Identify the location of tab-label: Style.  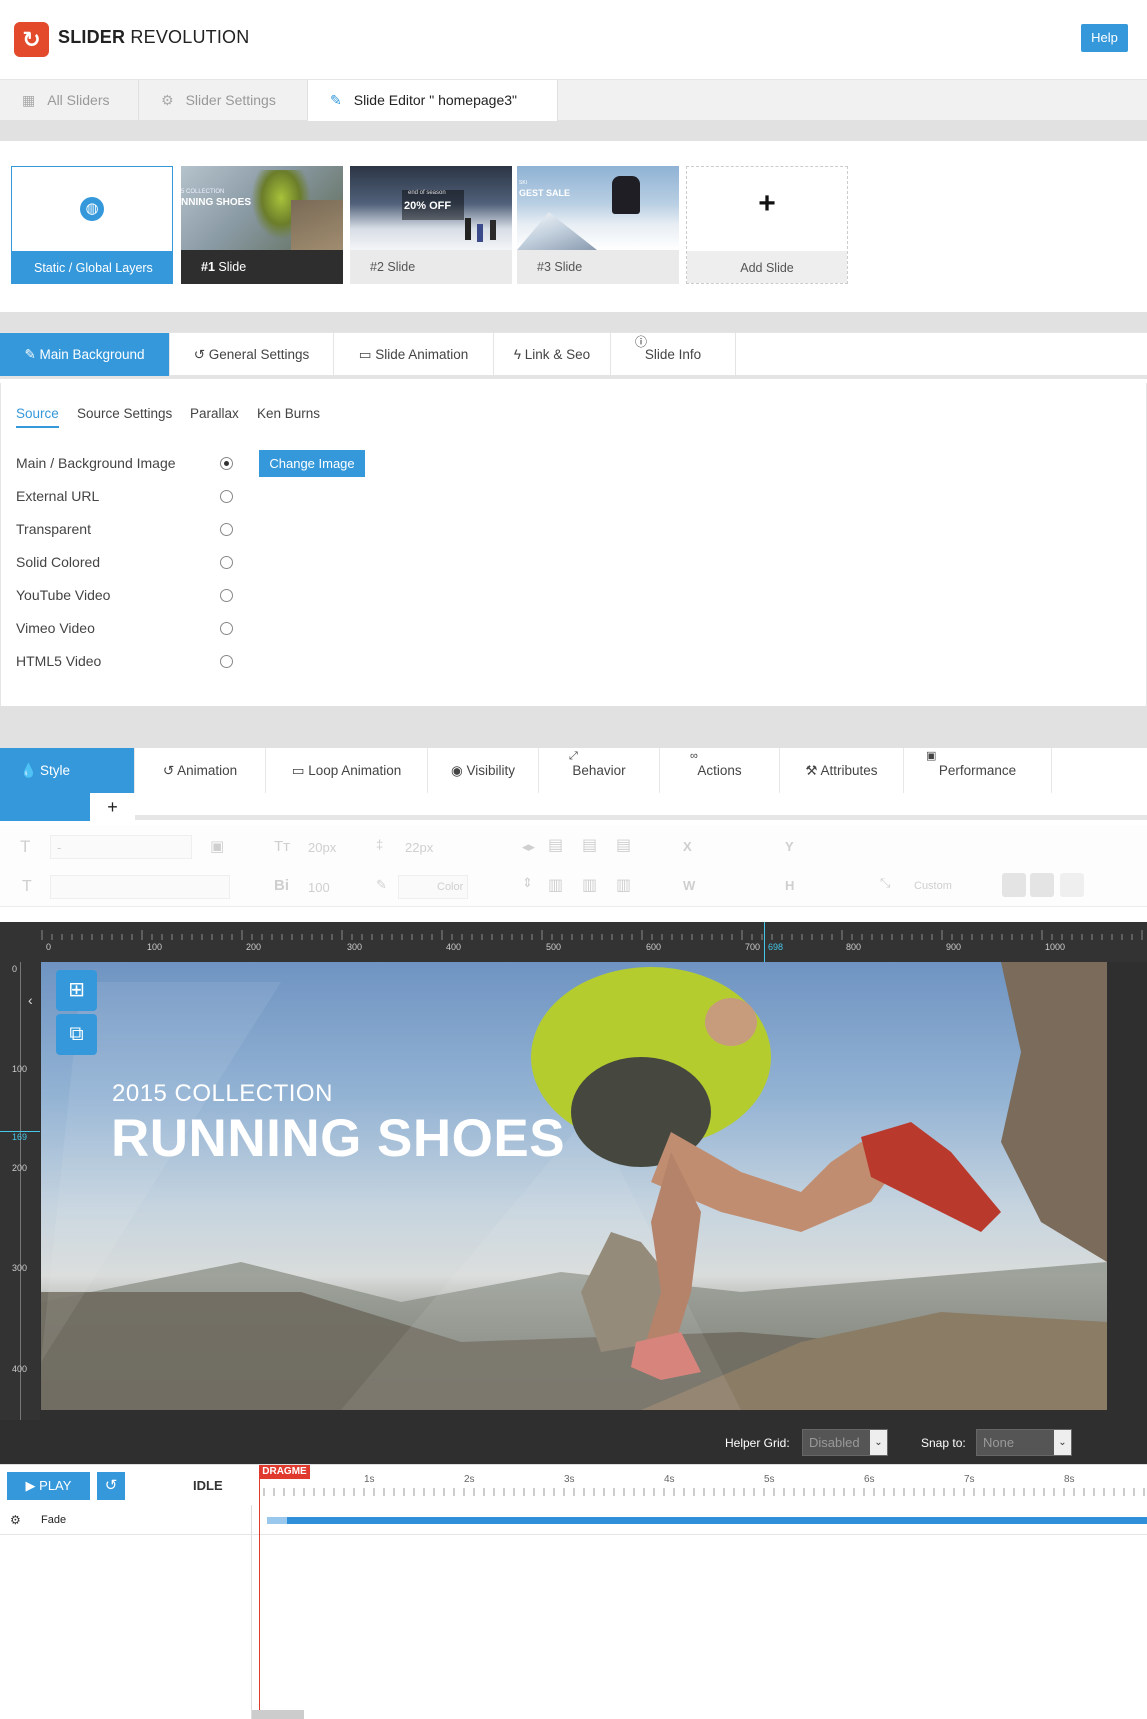
(55, 770).